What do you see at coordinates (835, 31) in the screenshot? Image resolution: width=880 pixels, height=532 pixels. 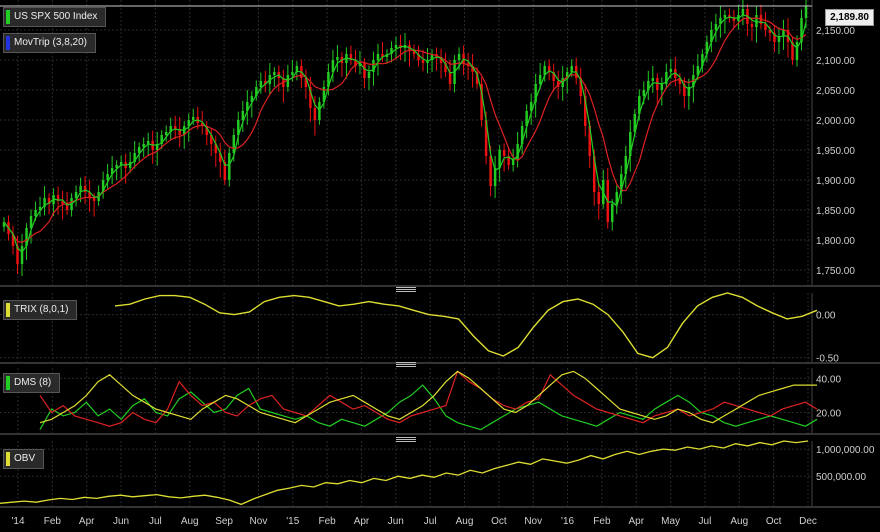 I see `y-tick-label: 2,150.00` at bounding box center [835, 31].